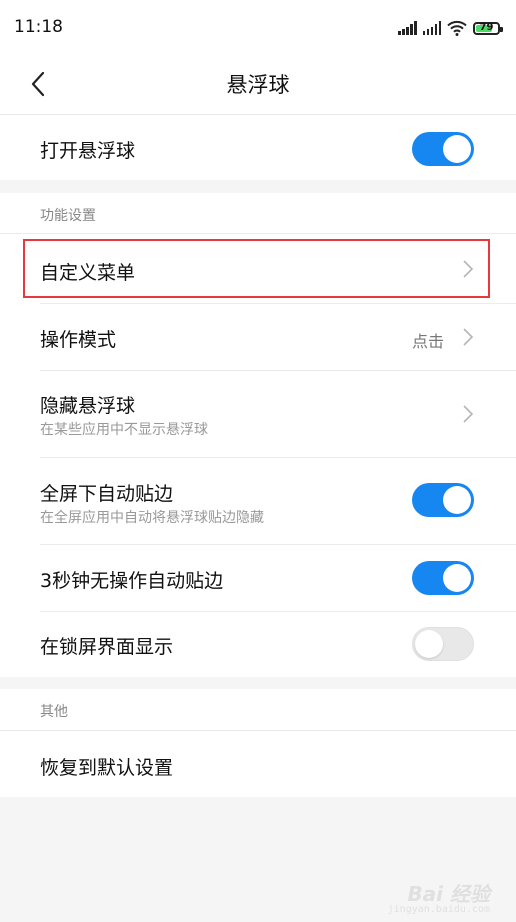 The width and height of the screenshot is (516, 922). I want to click on operation-mode-row: 操作模式 点击, so click(258, 337).